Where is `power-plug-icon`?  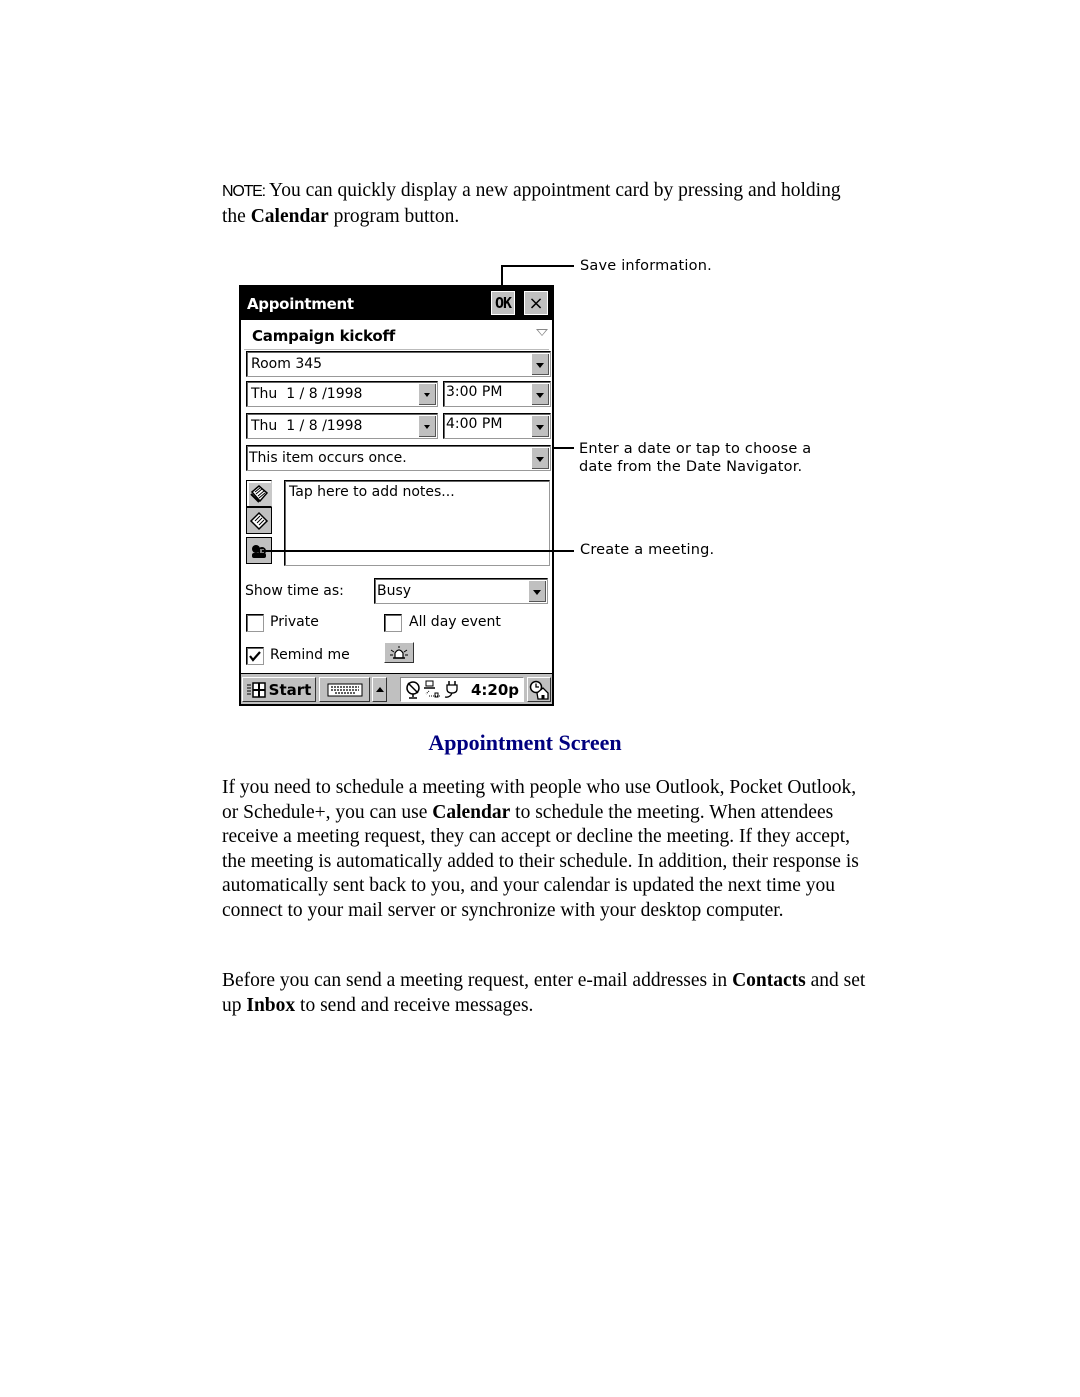 power-plug-icon is located at coordinates (452, 689).